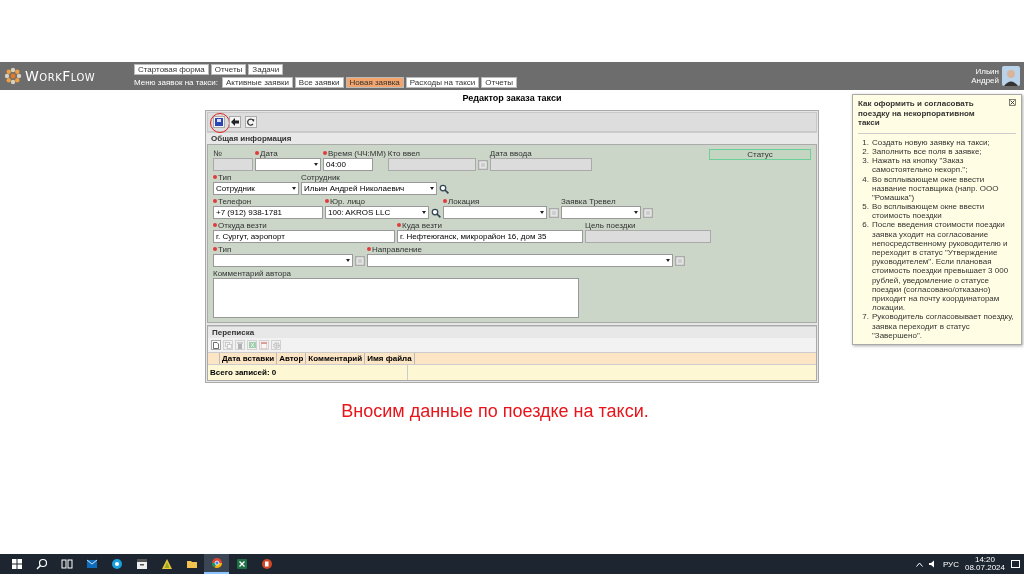  I want to click on record-count: Всего записей: 0, so click(308, 372).